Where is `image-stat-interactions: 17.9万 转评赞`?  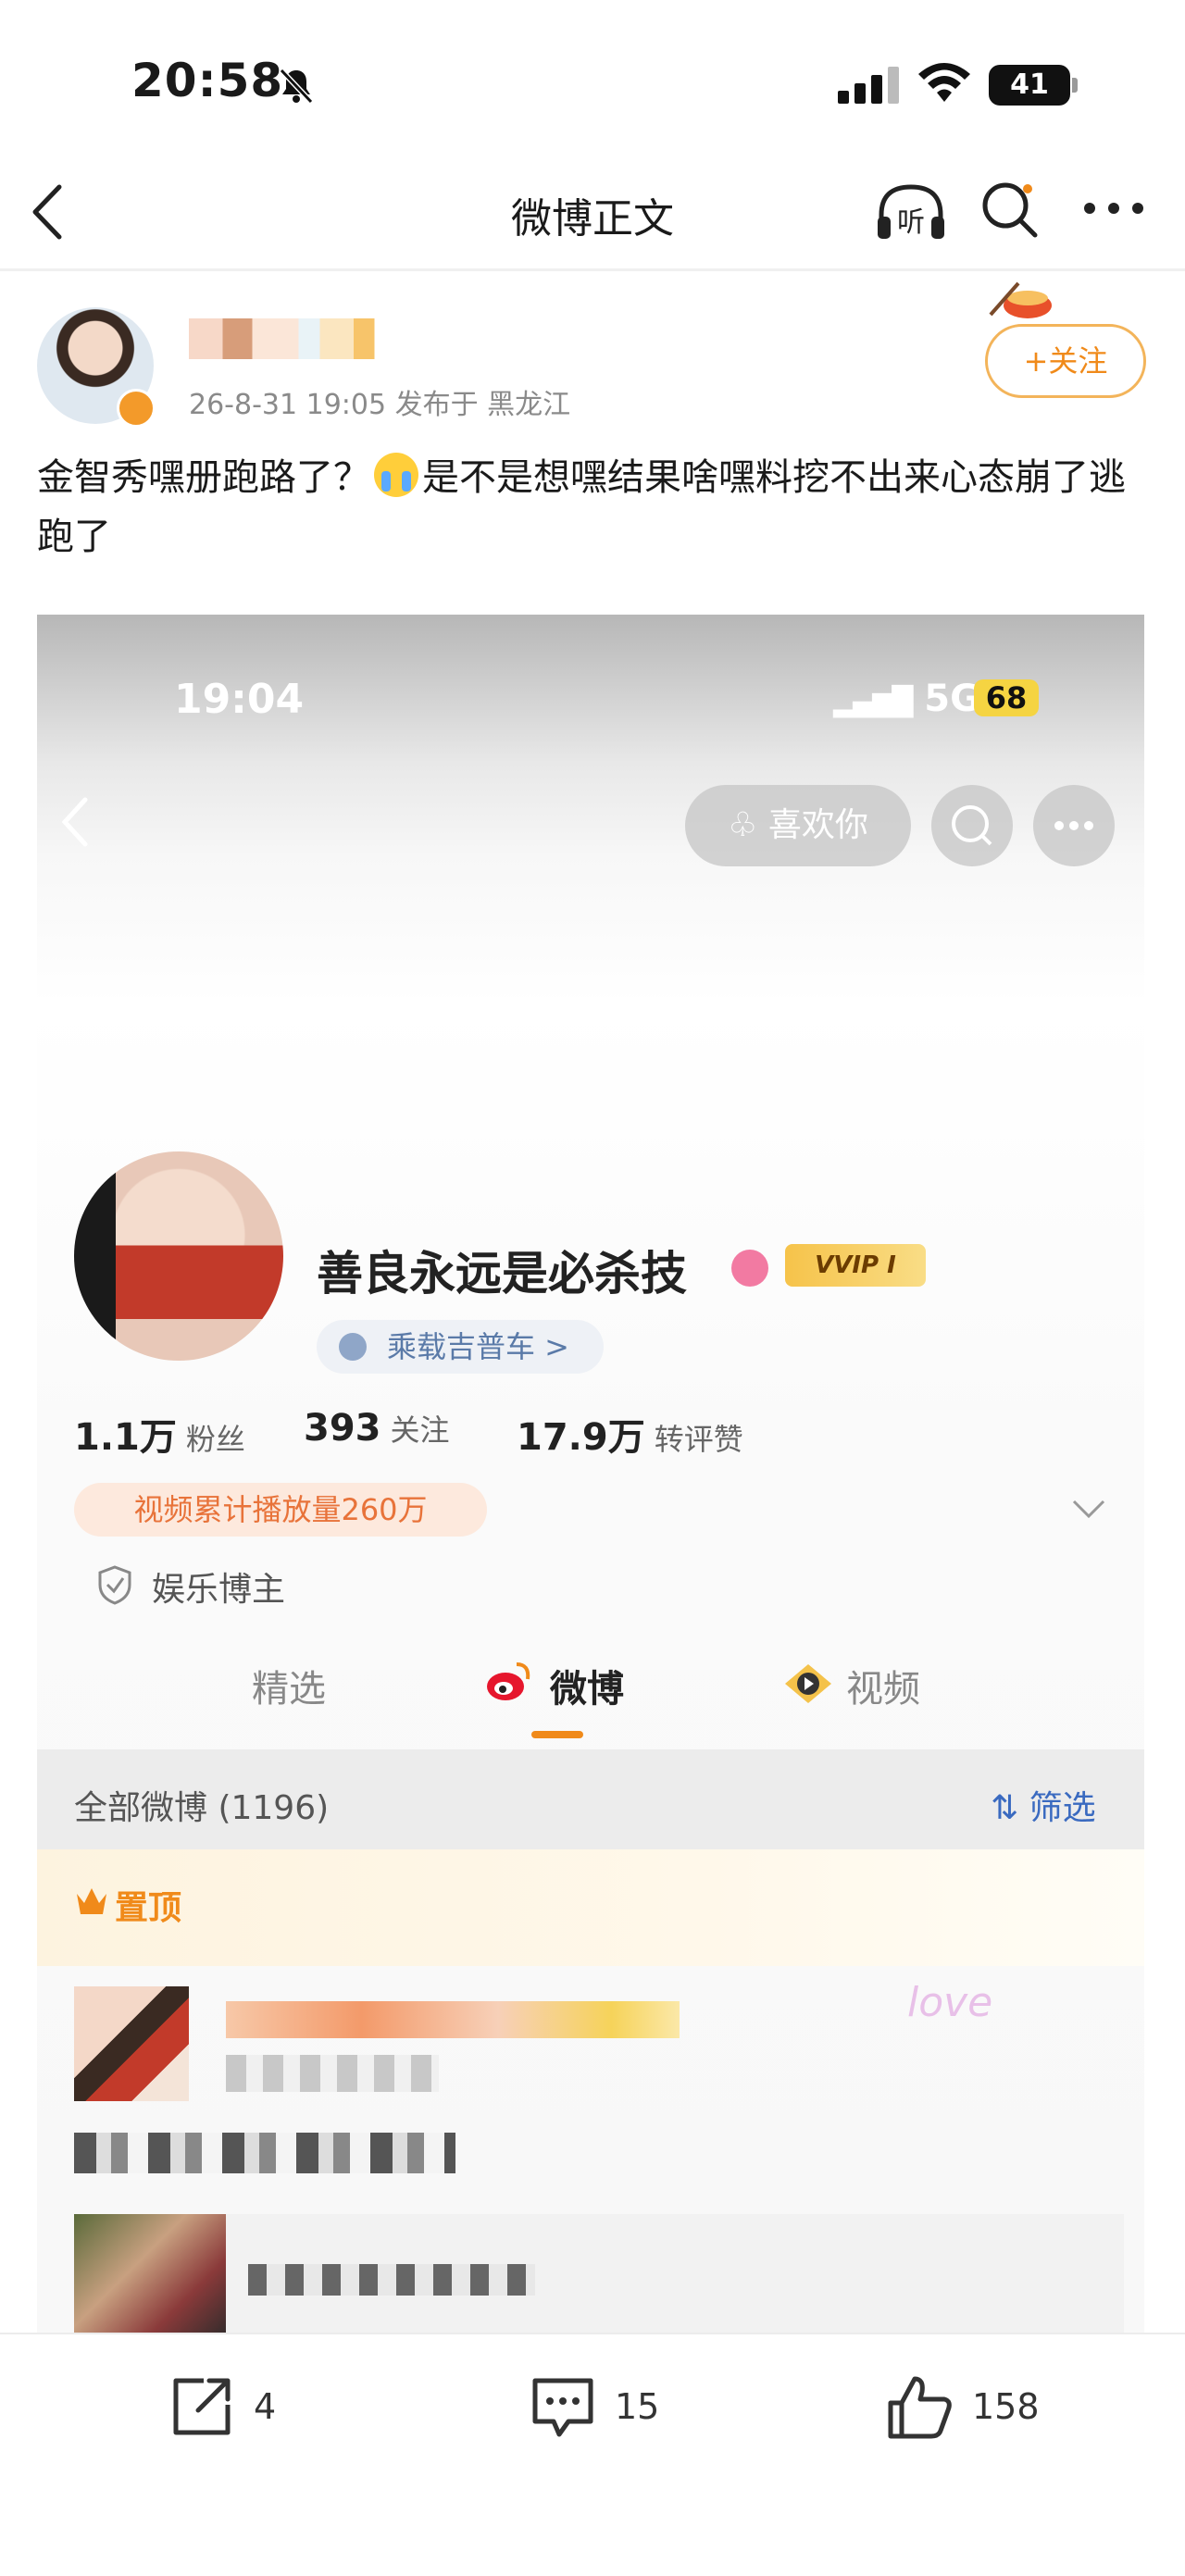 image-stat-interactions: 17.9万 转评赞 is located at coordinates (630, 1437).